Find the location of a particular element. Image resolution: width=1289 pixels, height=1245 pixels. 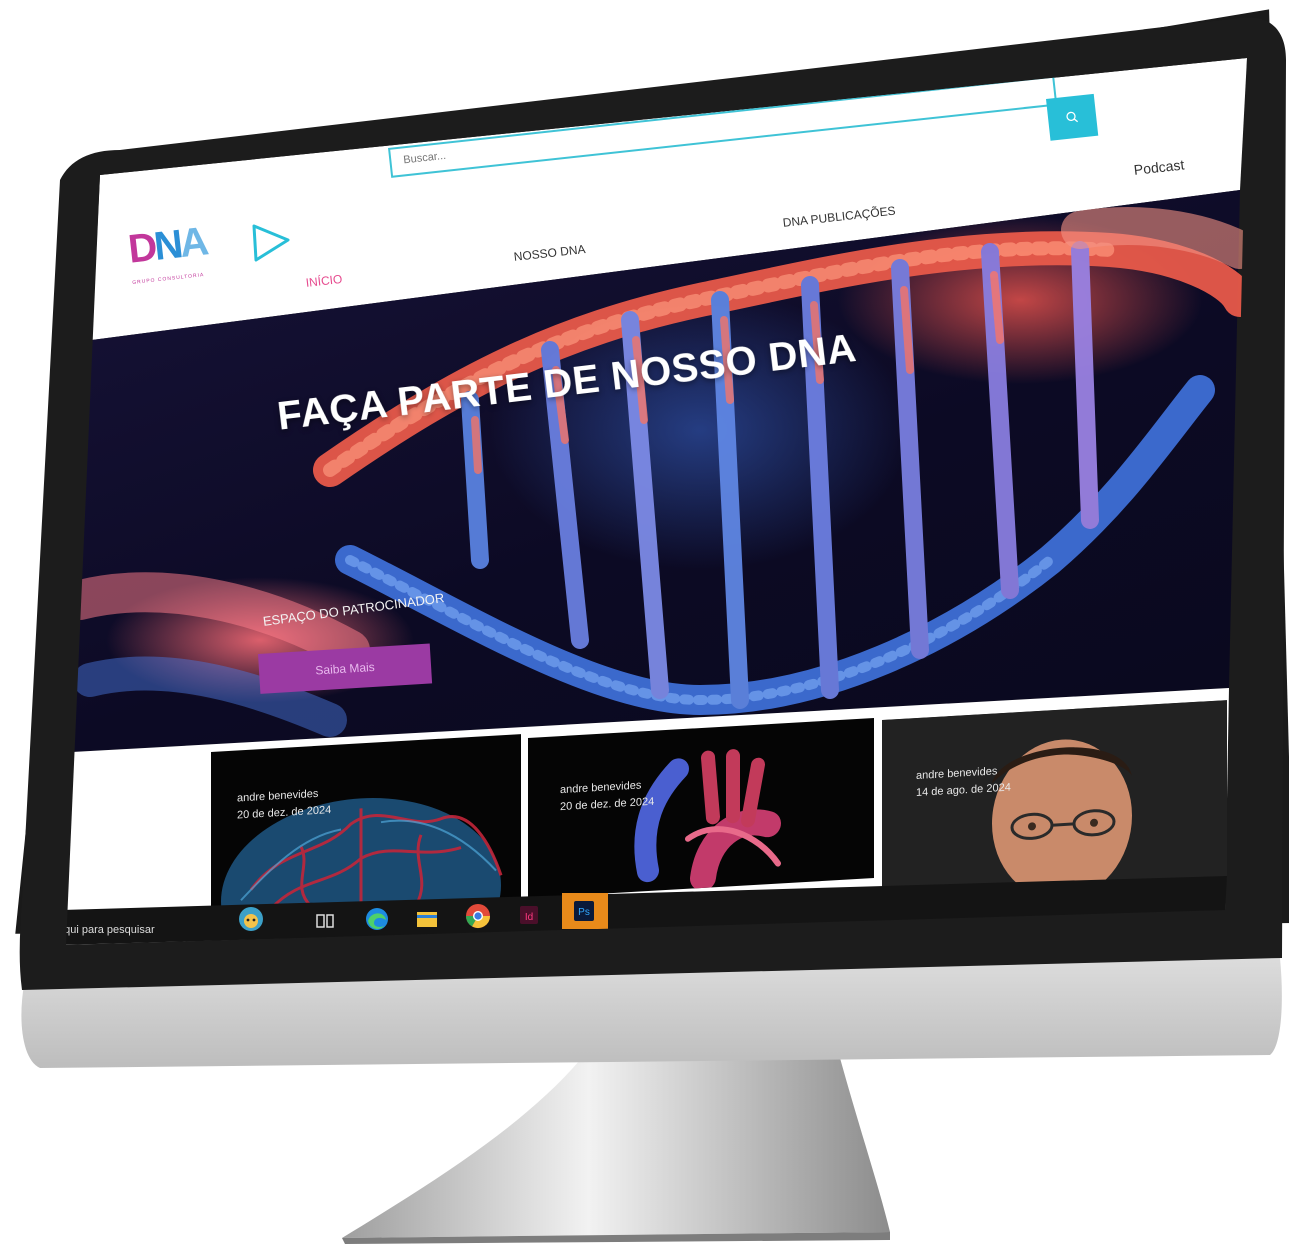

photoshop-icon: Ps is located at coordinates (585, 911).